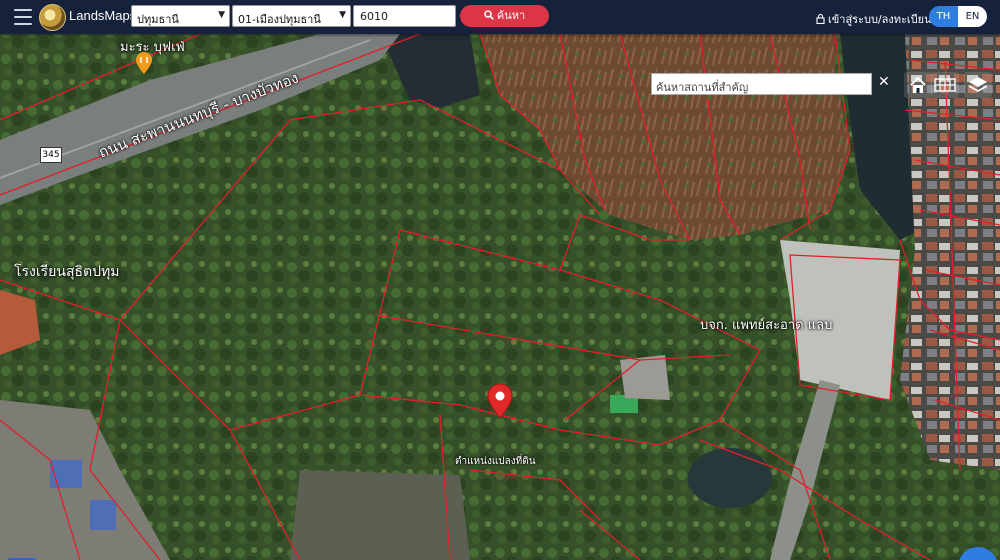  I want to click on lang-th-button: TH, so click(943, 16).